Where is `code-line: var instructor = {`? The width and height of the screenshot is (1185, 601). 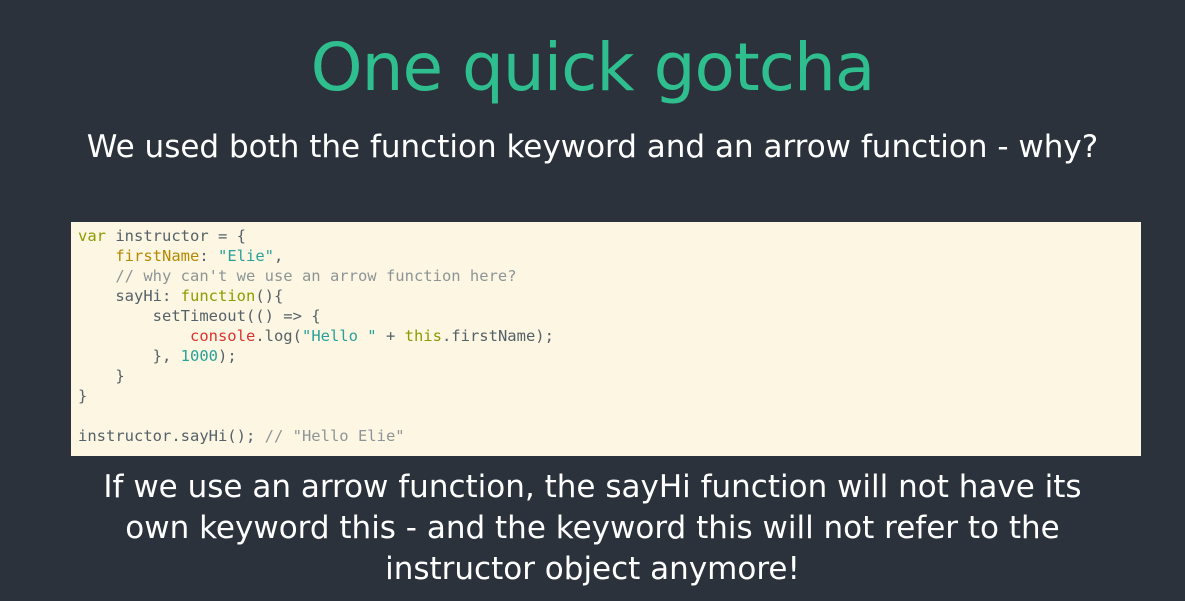
code-line: var instructor = { is located at coordinates (162, 236).